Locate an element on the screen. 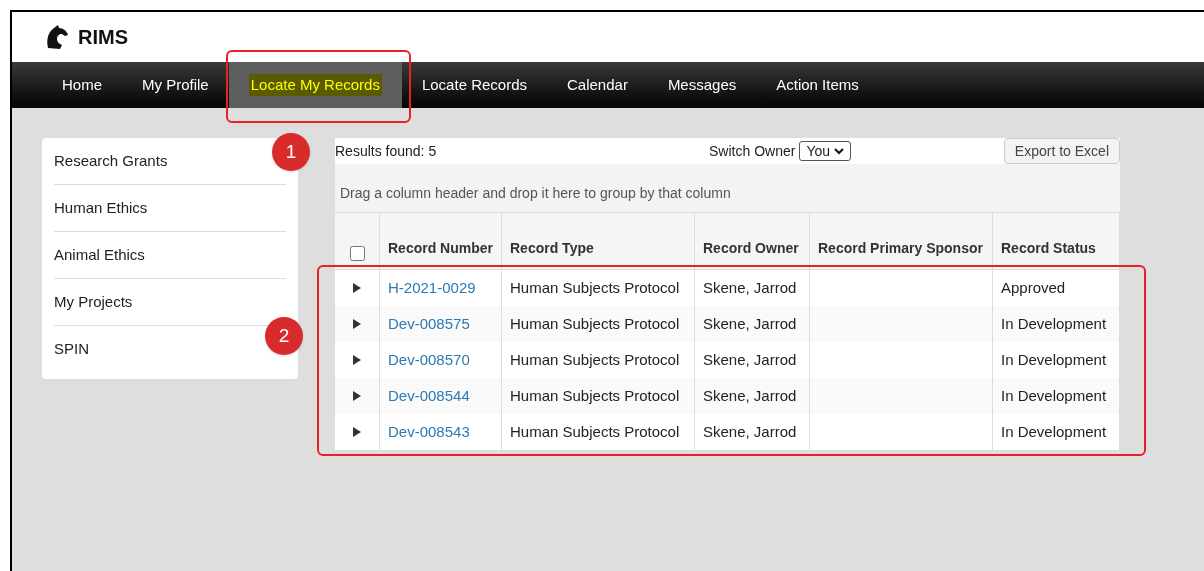 The image size is (1204, 571). column-header: Record Type is located at coordinates (598, 241).